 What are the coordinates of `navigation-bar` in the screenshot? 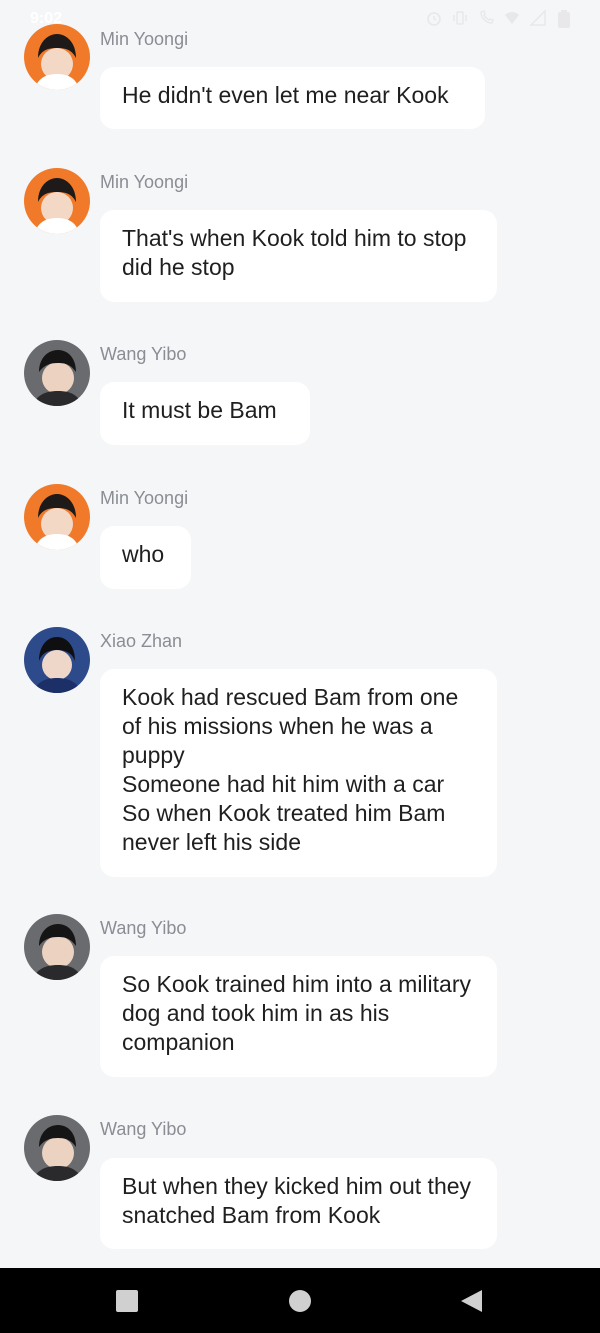 It's located at (300, 1300).